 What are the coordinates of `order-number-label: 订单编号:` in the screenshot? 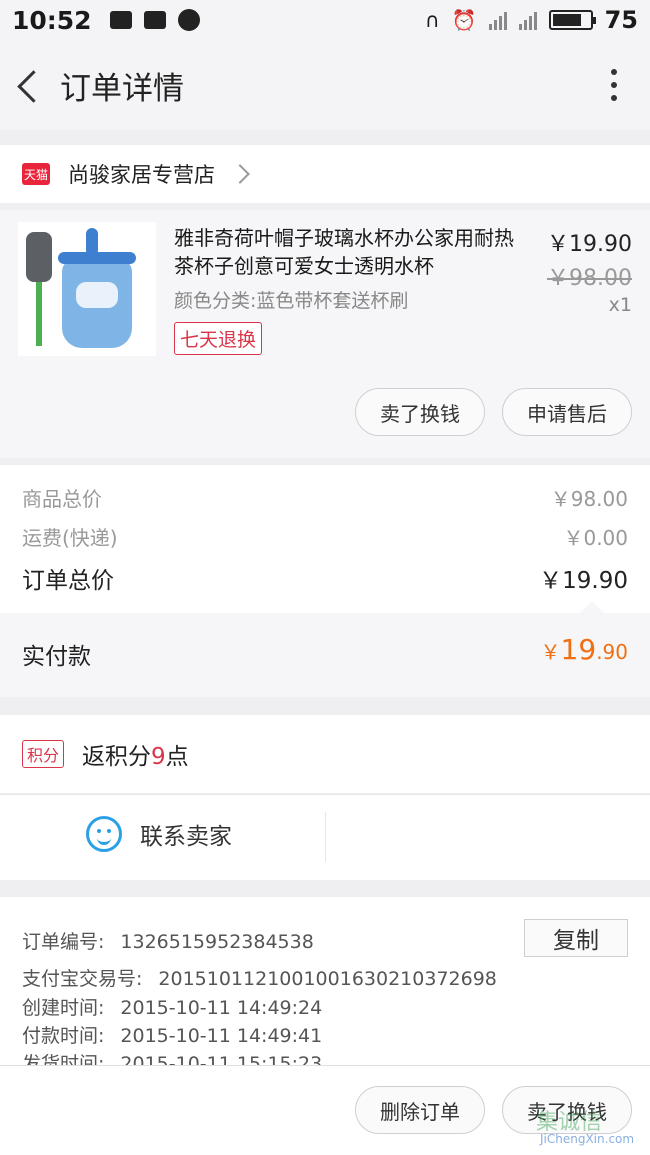 It's located at (63, 942).